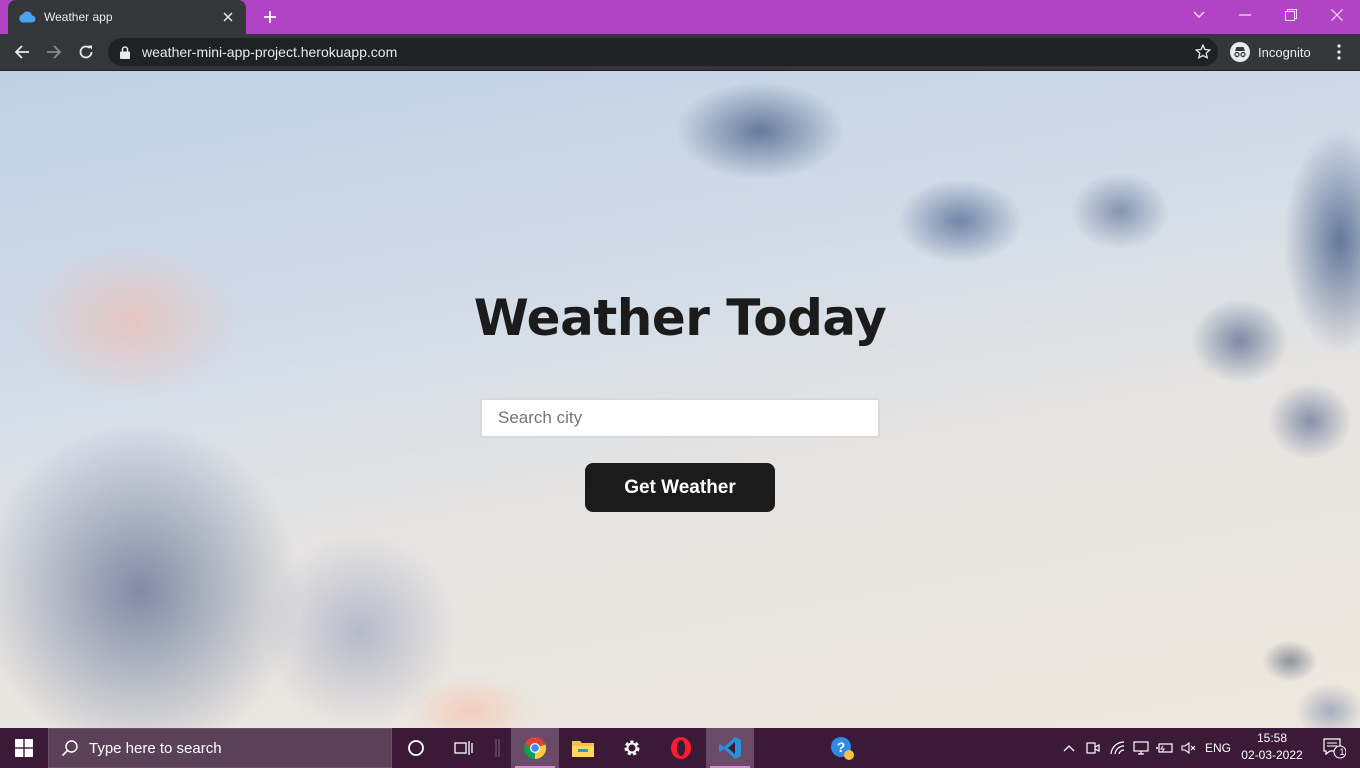  I want to click on notification-count-badge: 1, so click(1342, 752).